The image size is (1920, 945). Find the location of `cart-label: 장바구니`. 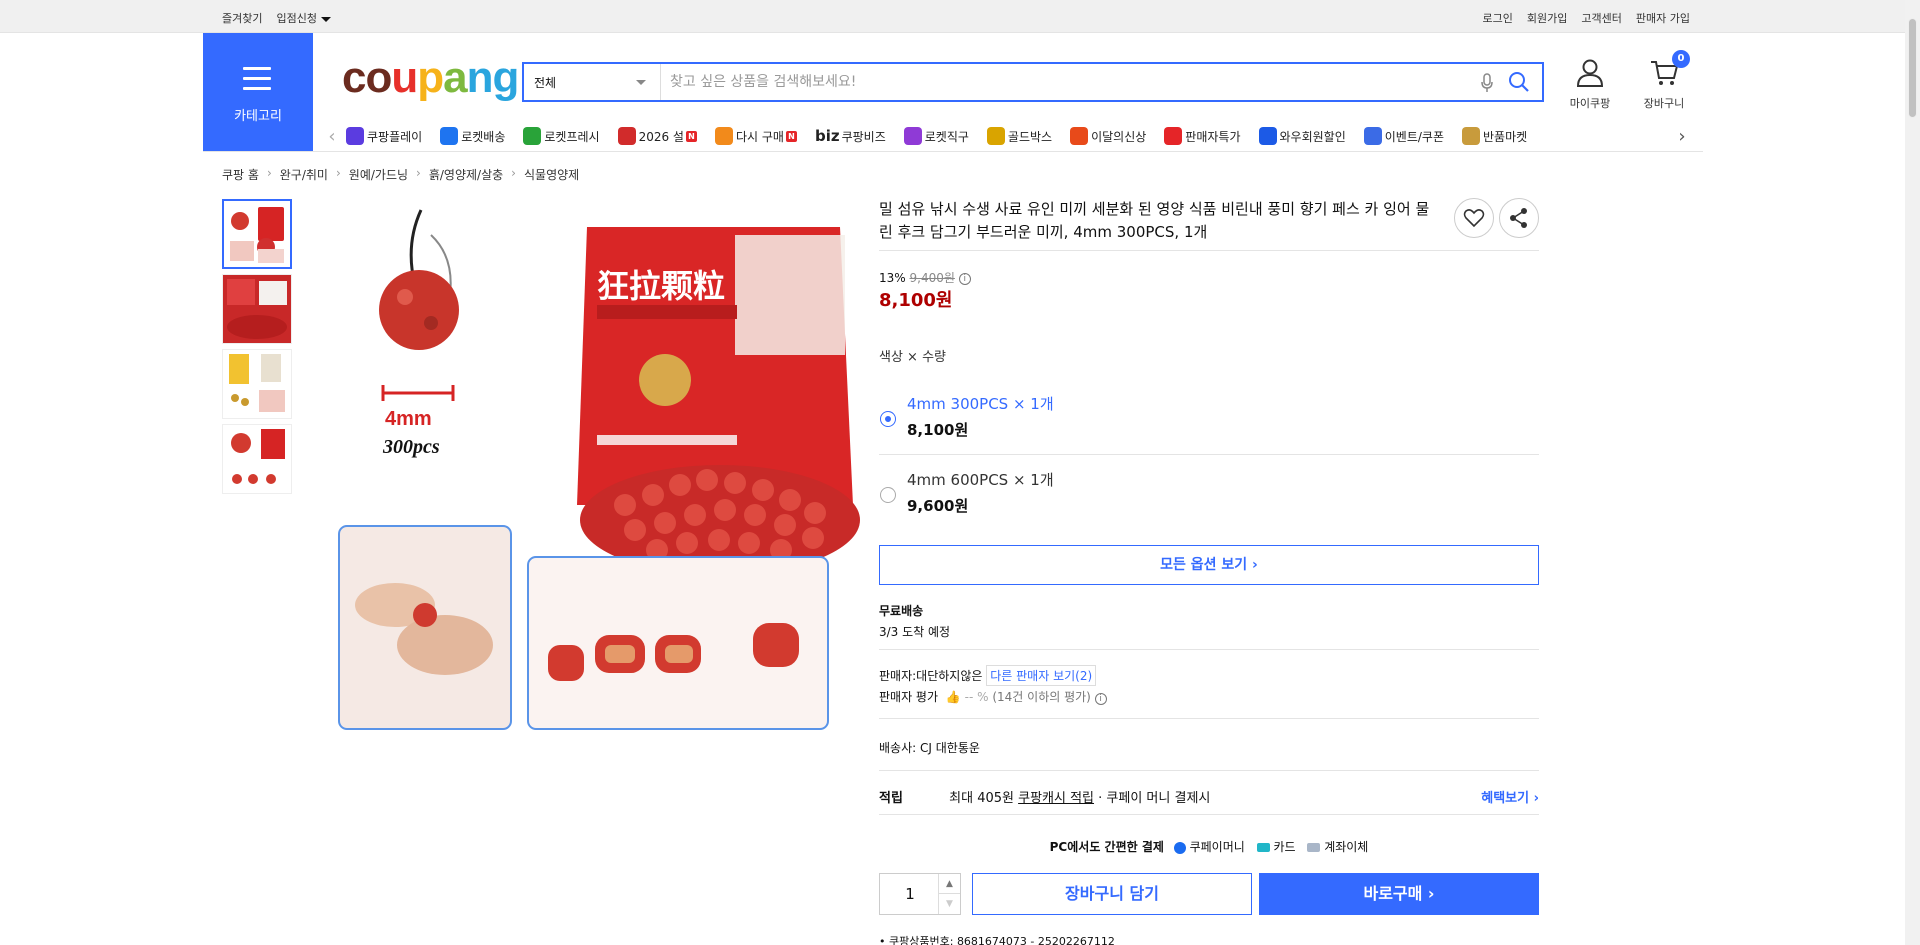

cart-label: 장바구니 is located at coordinates (1664, 103).